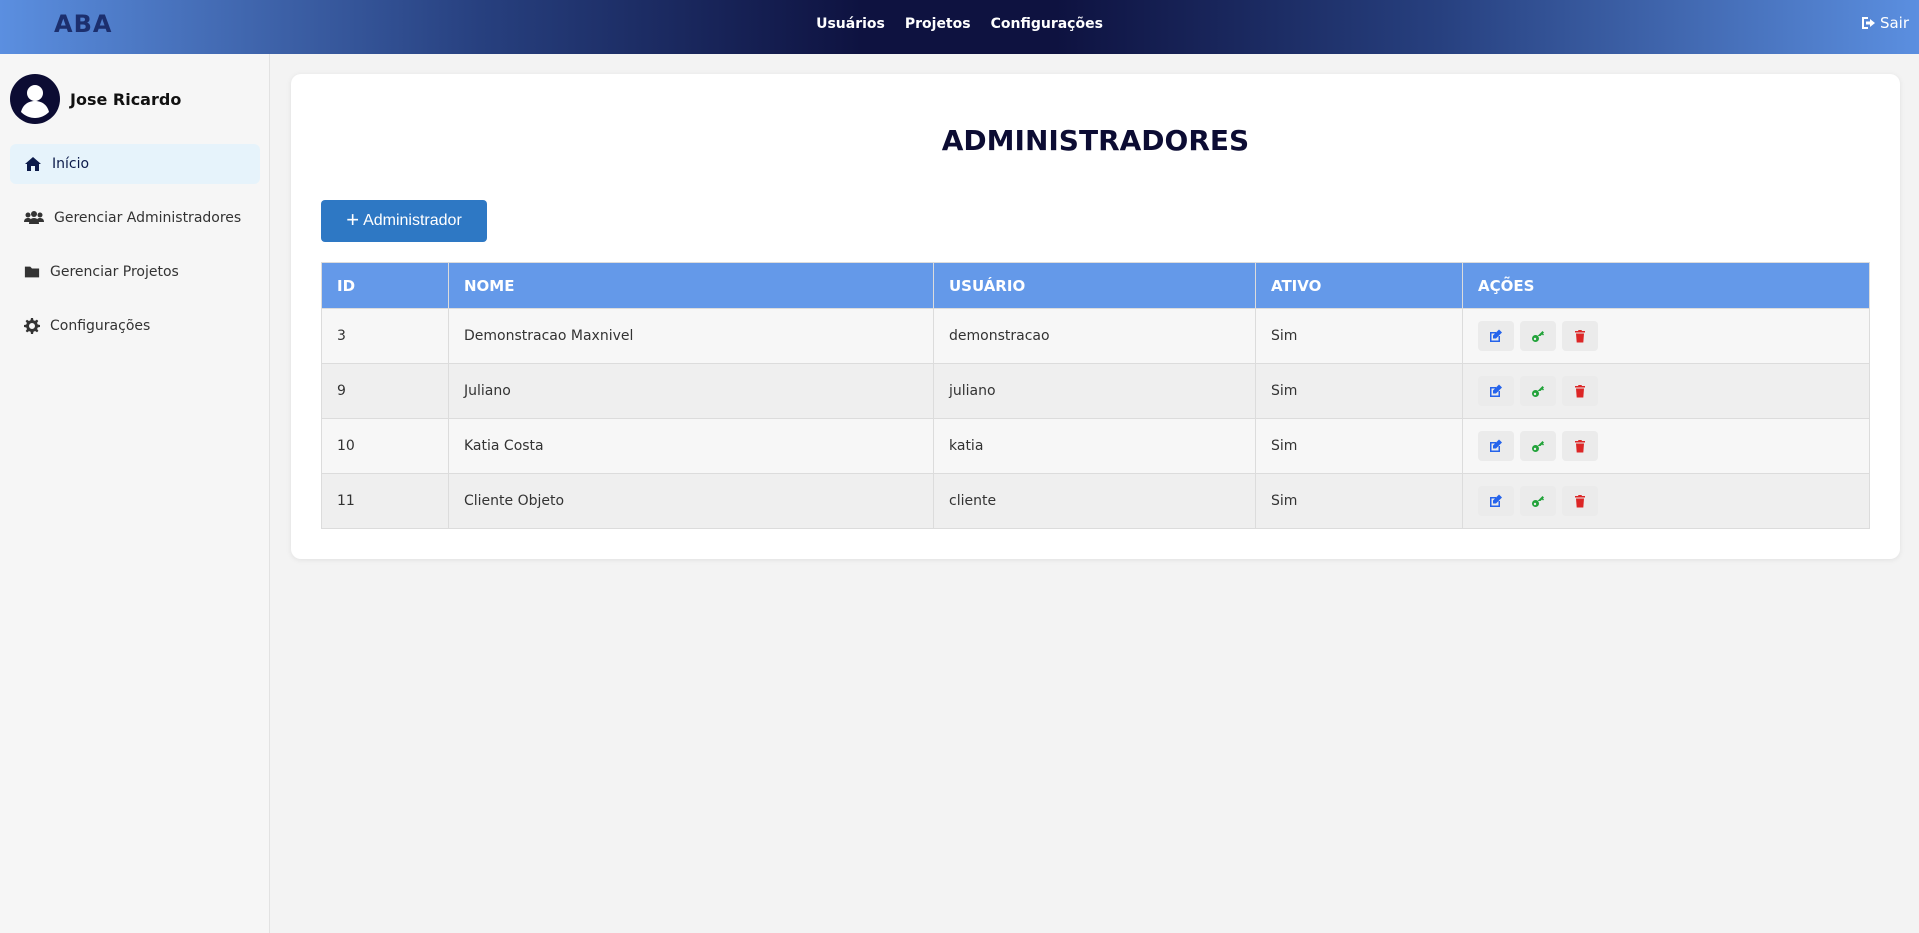  Describe the element at coordinates (385, 446) in the screenshot. I see `cell-id: 10` at that location.